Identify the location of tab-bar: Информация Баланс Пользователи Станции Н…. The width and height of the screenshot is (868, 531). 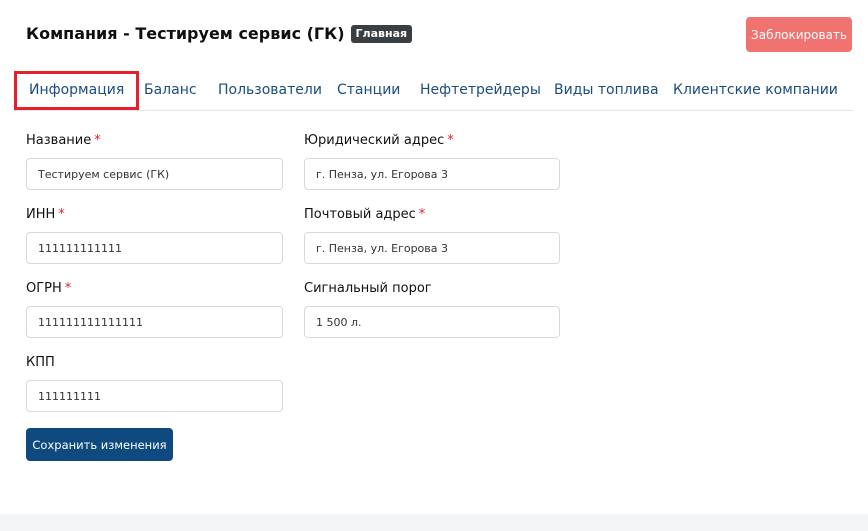
(434, 91).